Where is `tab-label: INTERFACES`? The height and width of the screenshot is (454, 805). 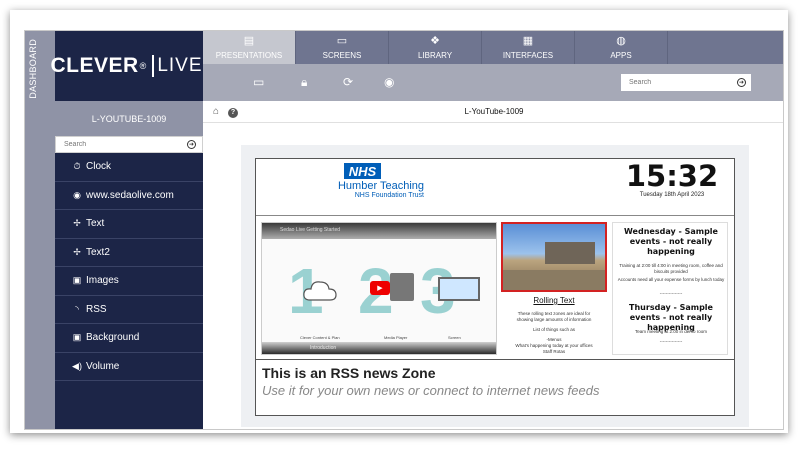 tab-label: INTERFACES is located at coordinates (528, 55).